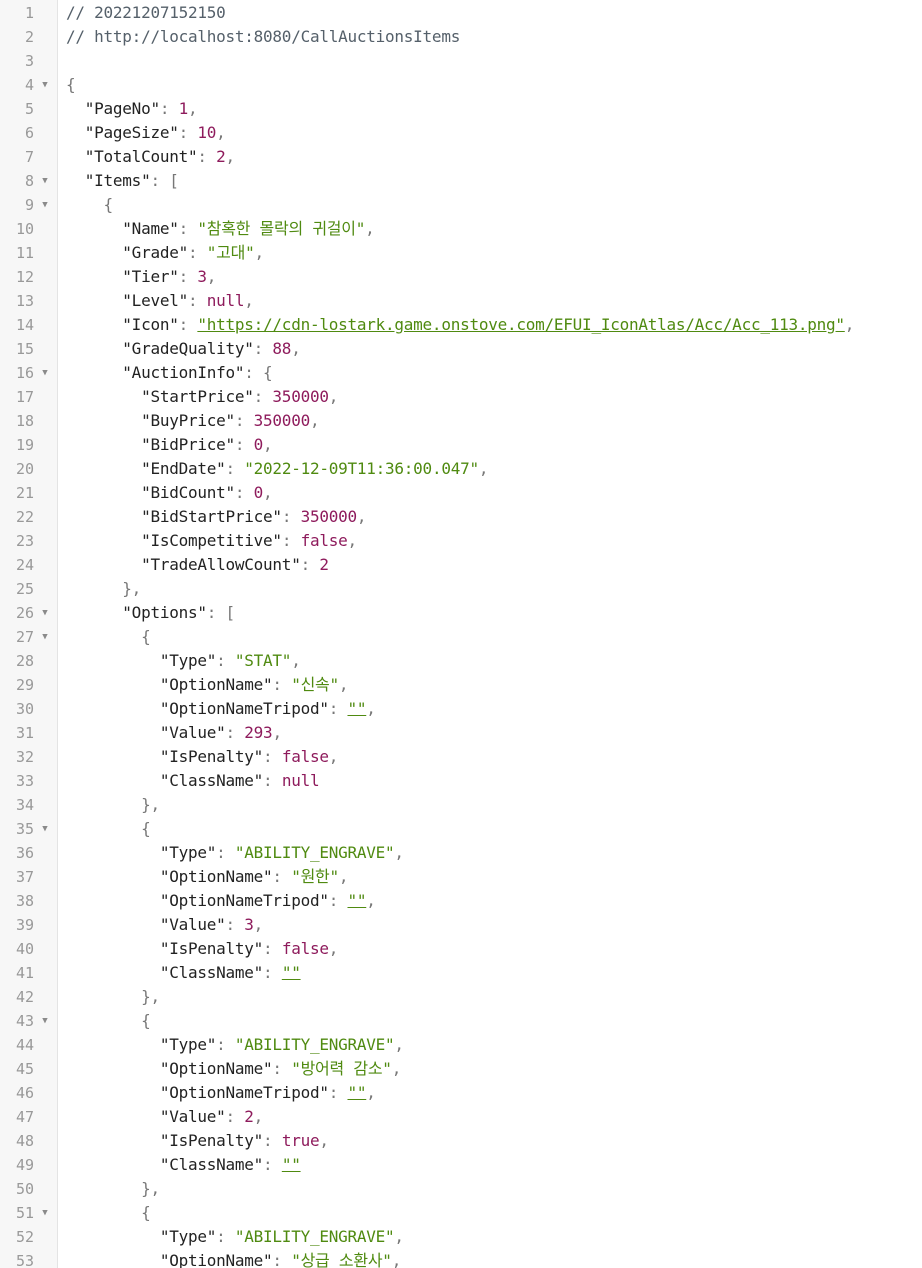 This screenshot has width=922, height=1268. I want to click on number-value: 2, so click(221, 156).